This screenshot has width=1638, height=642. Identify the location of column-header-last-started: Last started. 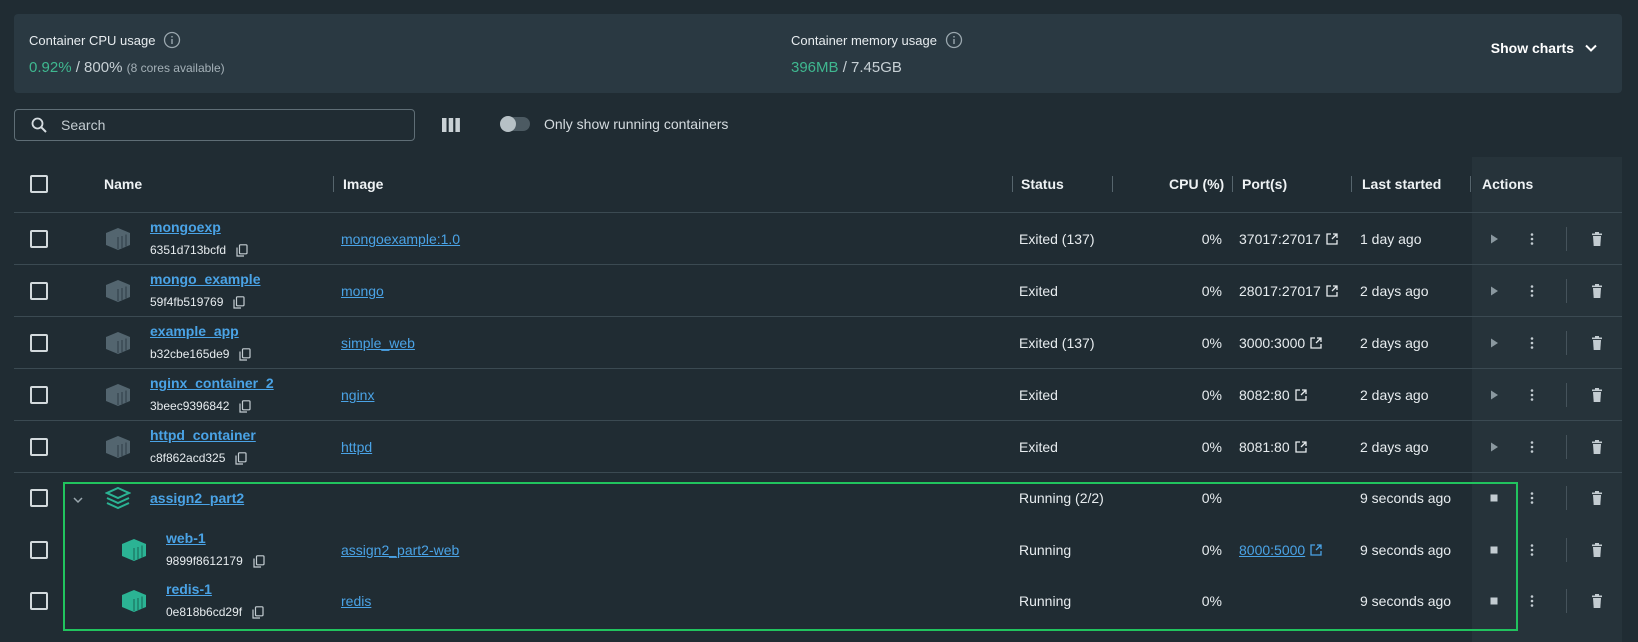
(1401, 184).